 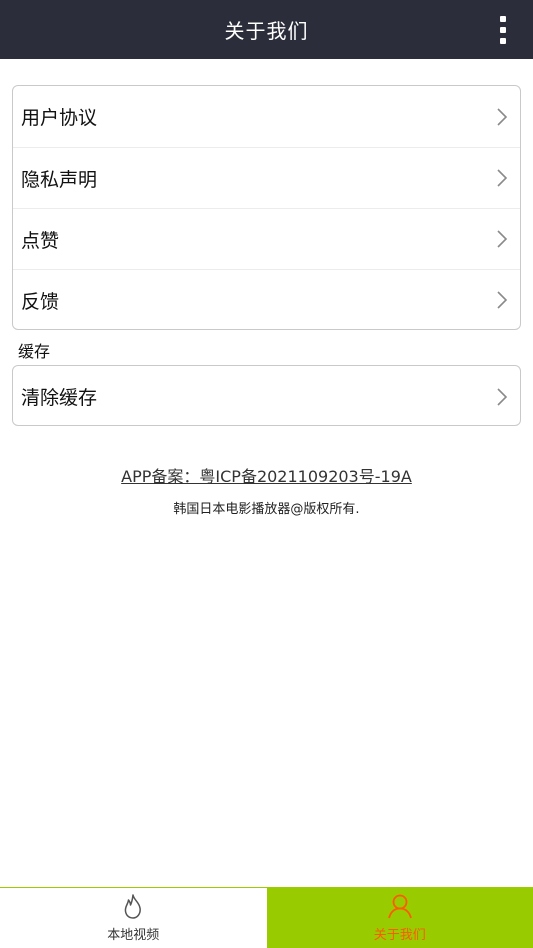 I want to click on tab-about-us: 关于我们, so click(x=399, y=918).